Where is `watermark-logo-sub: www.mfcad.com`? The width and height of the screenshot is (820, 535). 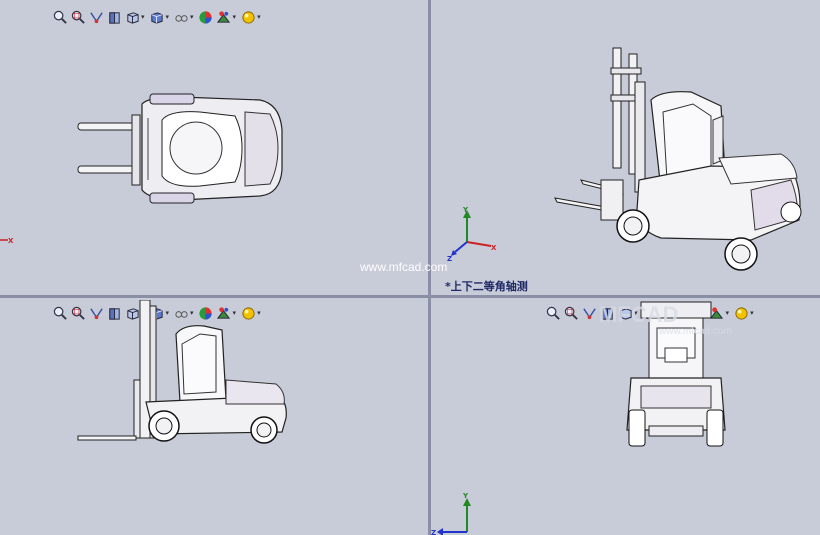
watermark-logo-sub: www.mfcad.com is located at coordinates (695, 331).